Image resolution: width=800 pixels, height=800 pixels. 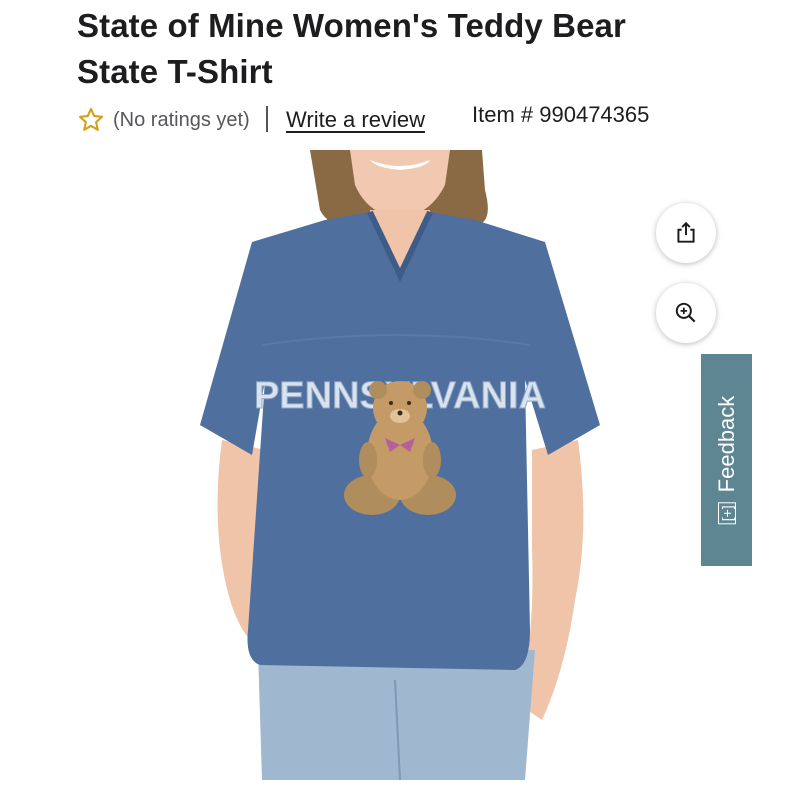 I want to click on zoom-button, so click(x=686, y=313).